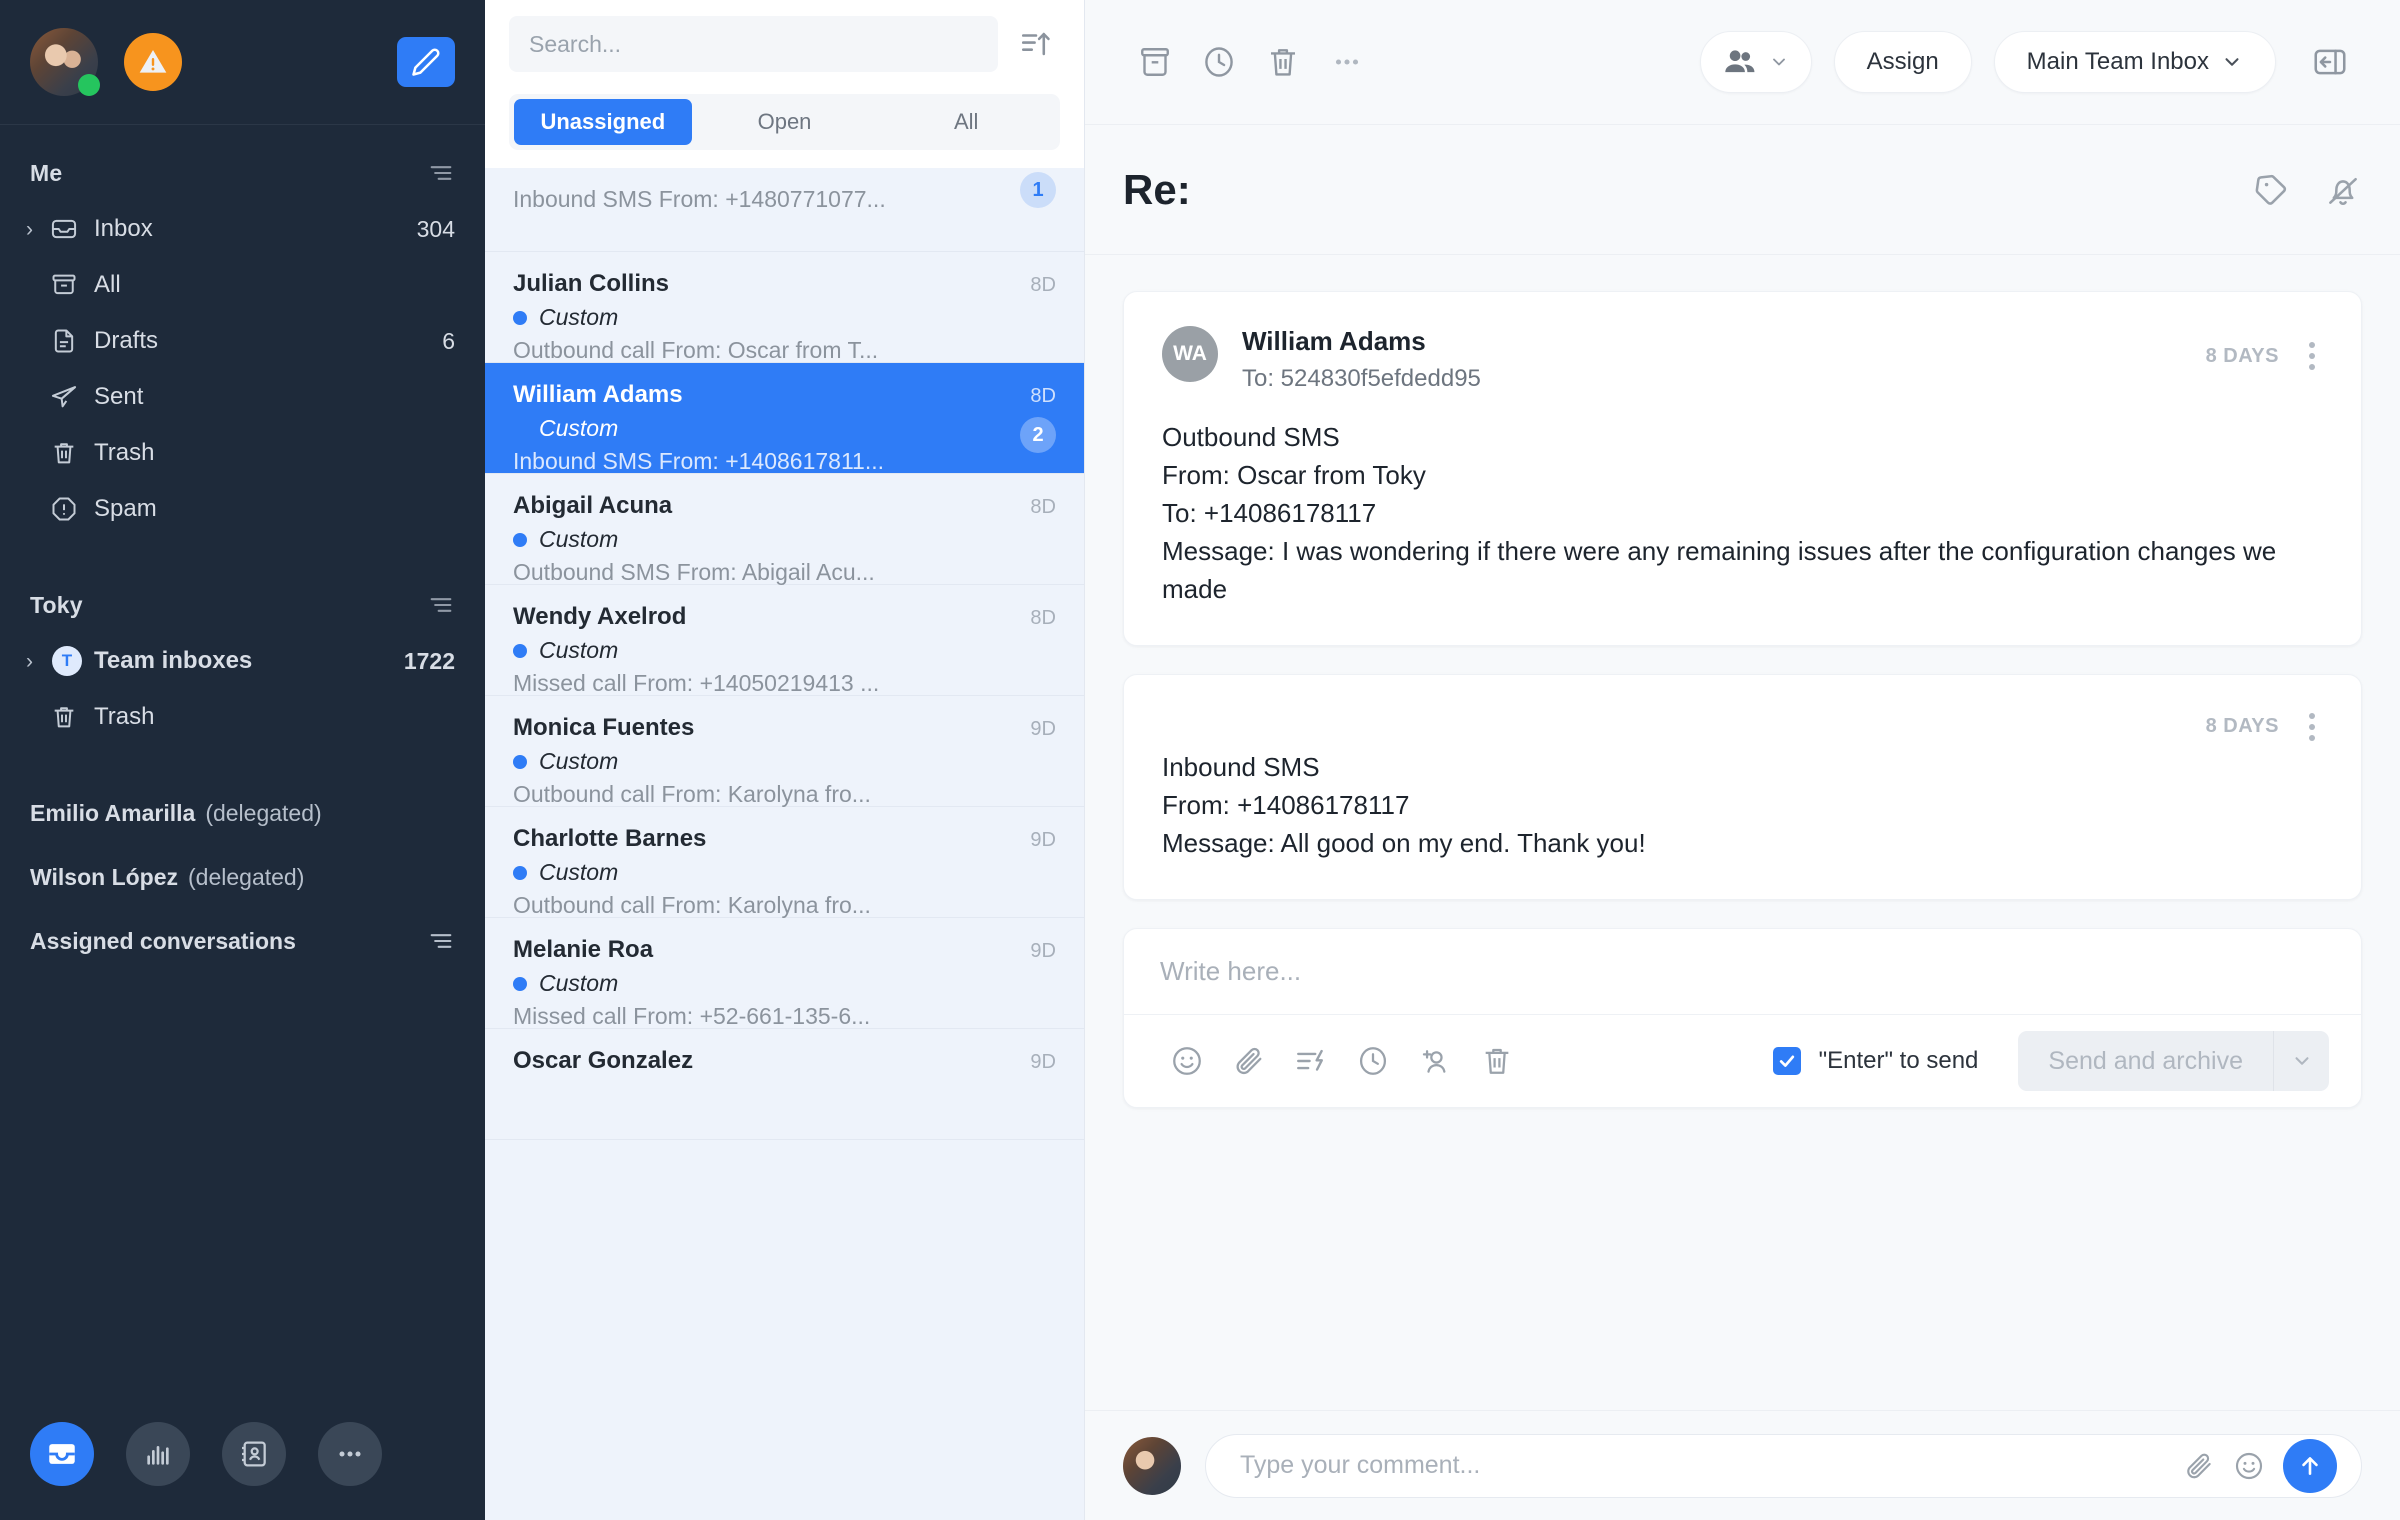 Image resolution: width=2400 pixels, height=1520 pixels. I want to click on more-horizontal-icon, so click(1347, 62).